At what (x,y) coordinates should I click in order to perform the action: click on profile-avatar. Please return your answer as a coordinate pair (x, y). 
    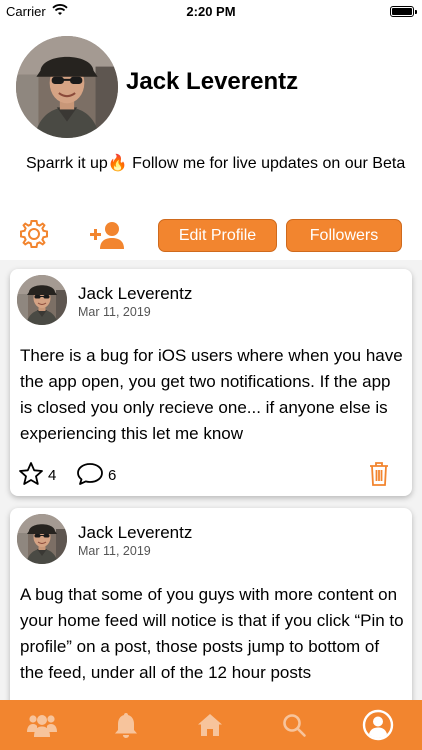
    Looking at the image, I should click on (67, 87).